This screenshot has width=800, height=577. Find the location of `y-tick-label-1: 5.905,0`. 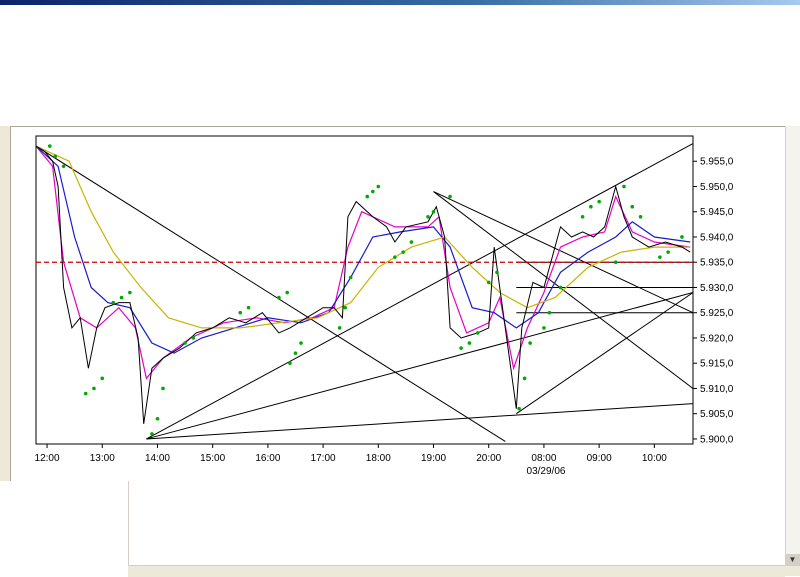

y-tick-label-1: 5.905,0 is located at coordinates (717, 414).